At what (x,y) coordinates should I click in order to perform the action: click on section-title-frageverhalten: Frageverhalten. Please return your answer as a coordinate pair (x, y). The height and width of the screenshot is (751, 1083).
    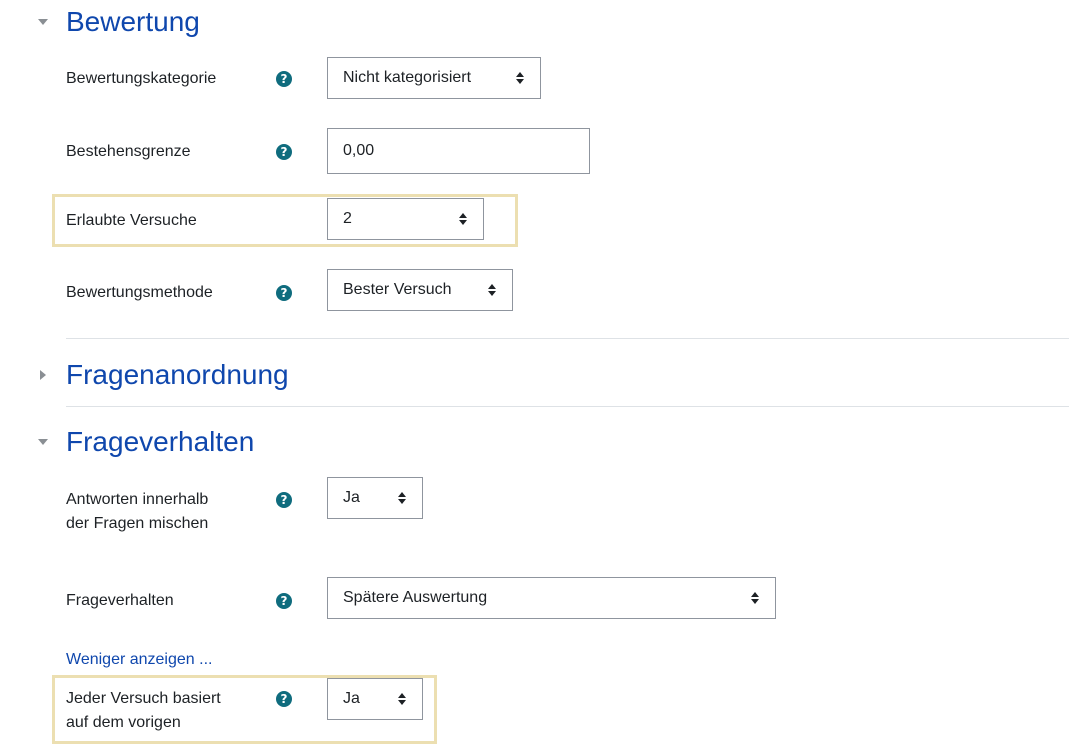
    Looking at the image, I should click on (160, 441).